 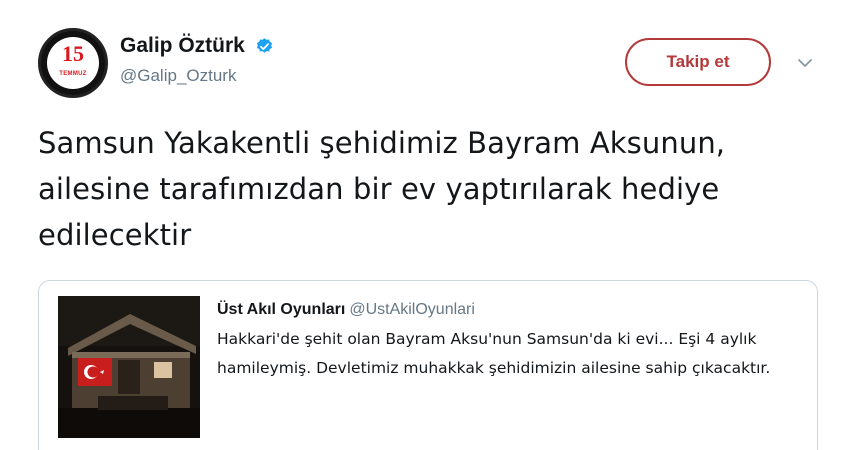 I want to click on quoted-tweet-image, so click(x=129, y=367).